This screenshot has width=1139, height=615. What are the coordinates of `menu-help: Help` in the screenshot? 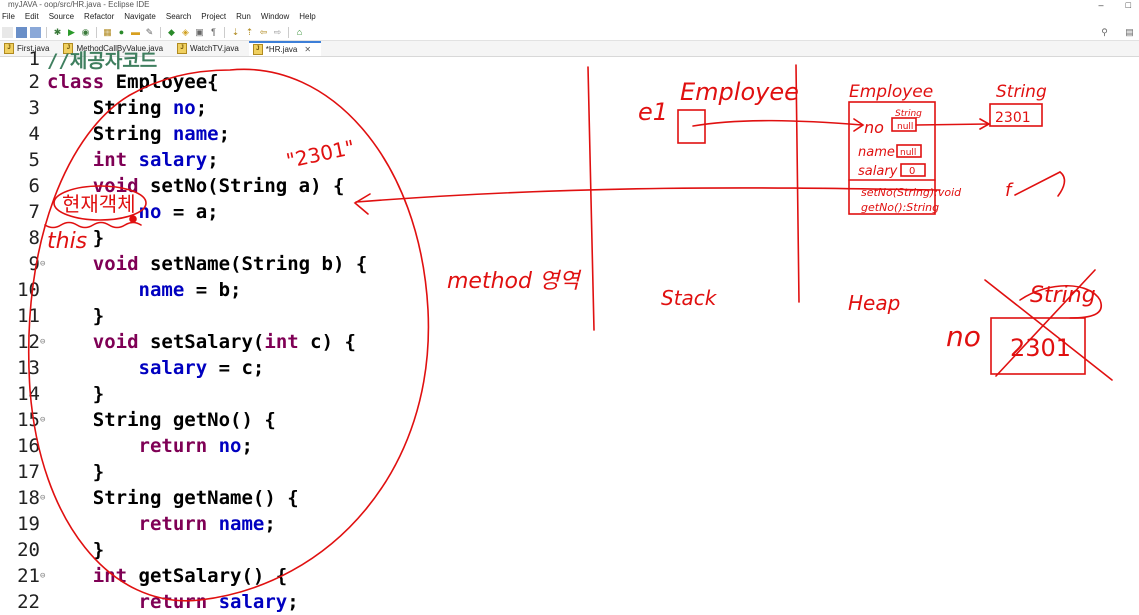 It's located at (307, 17).